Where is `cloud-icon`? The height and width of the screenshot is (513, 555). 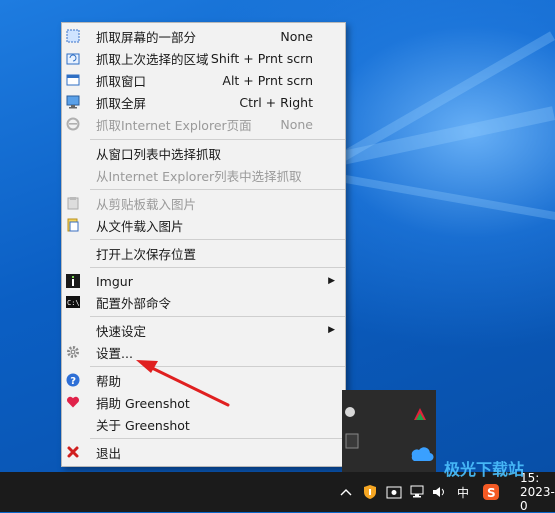
cloud-icon is located at coordinates (422, 454).